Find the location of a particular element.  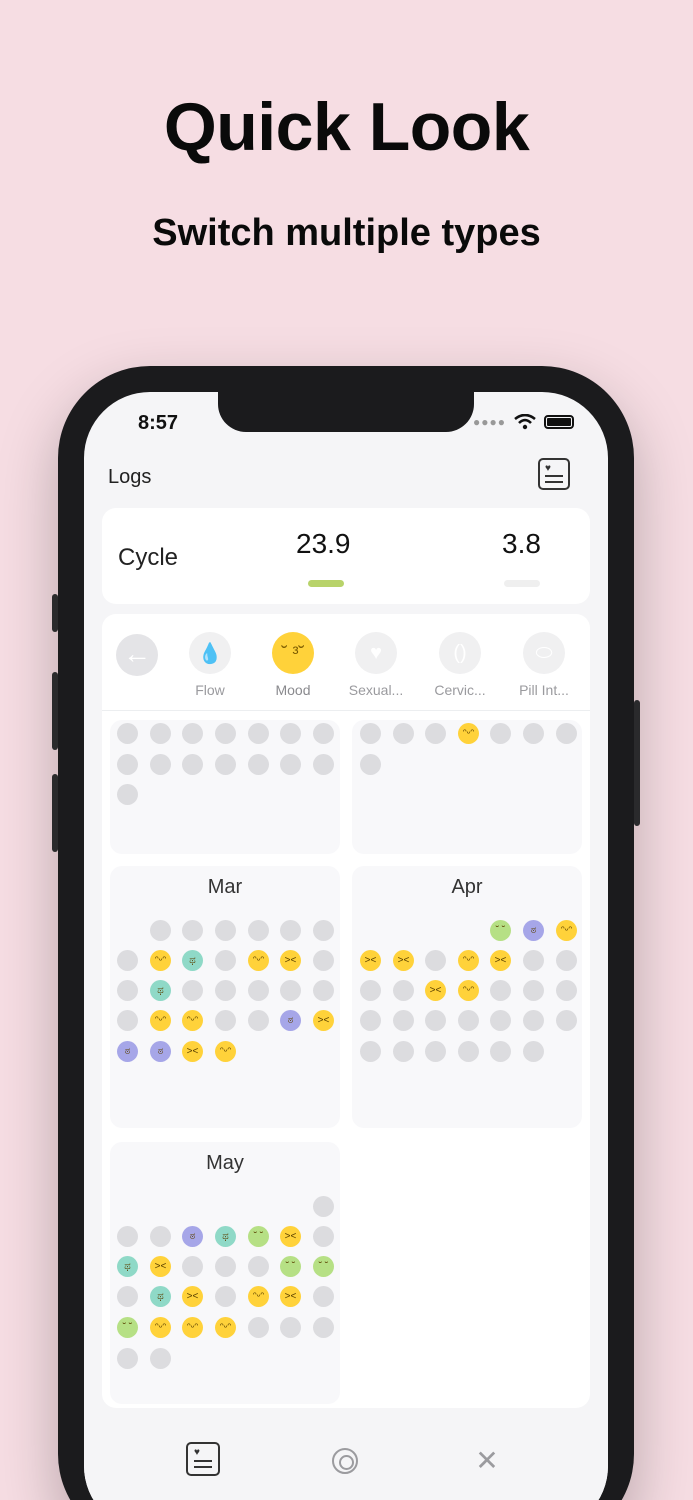

tab-target-icon is located at coordinates (345, 1461).